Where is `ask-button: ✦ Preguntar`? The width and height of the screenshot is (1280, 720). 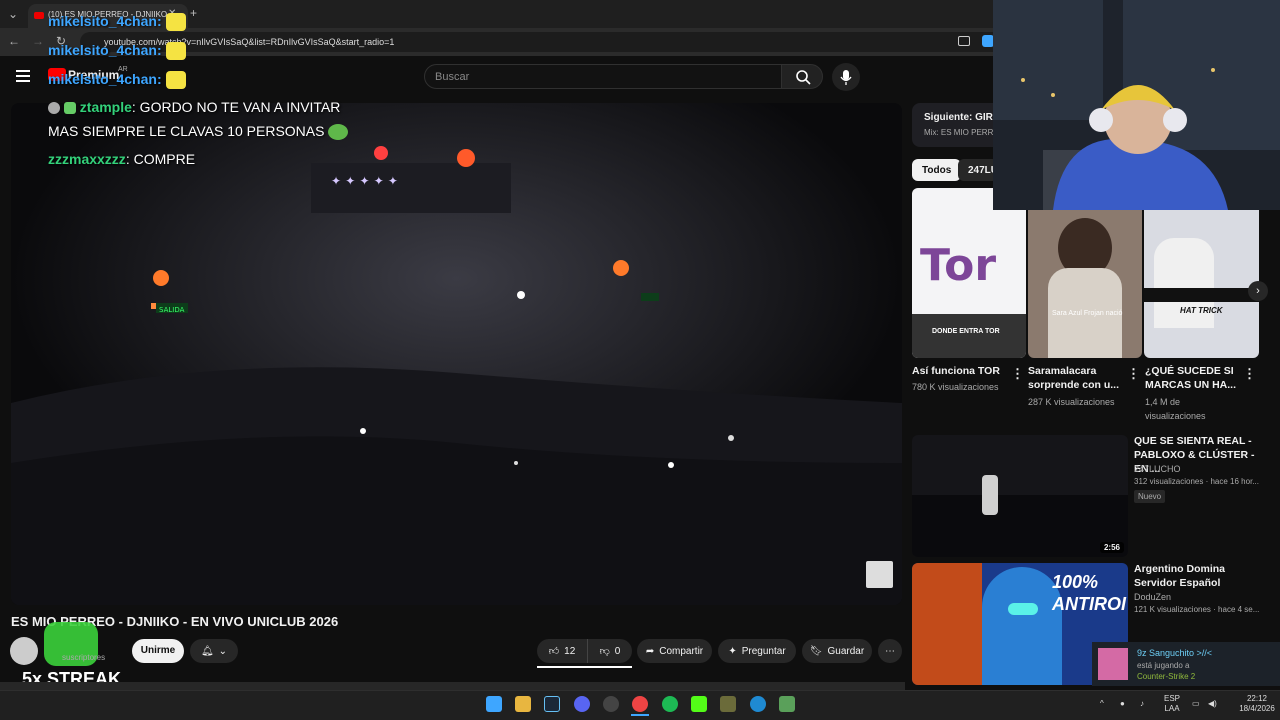
ask-button: ✦ Preguntar is located at coordinates (757, 651).